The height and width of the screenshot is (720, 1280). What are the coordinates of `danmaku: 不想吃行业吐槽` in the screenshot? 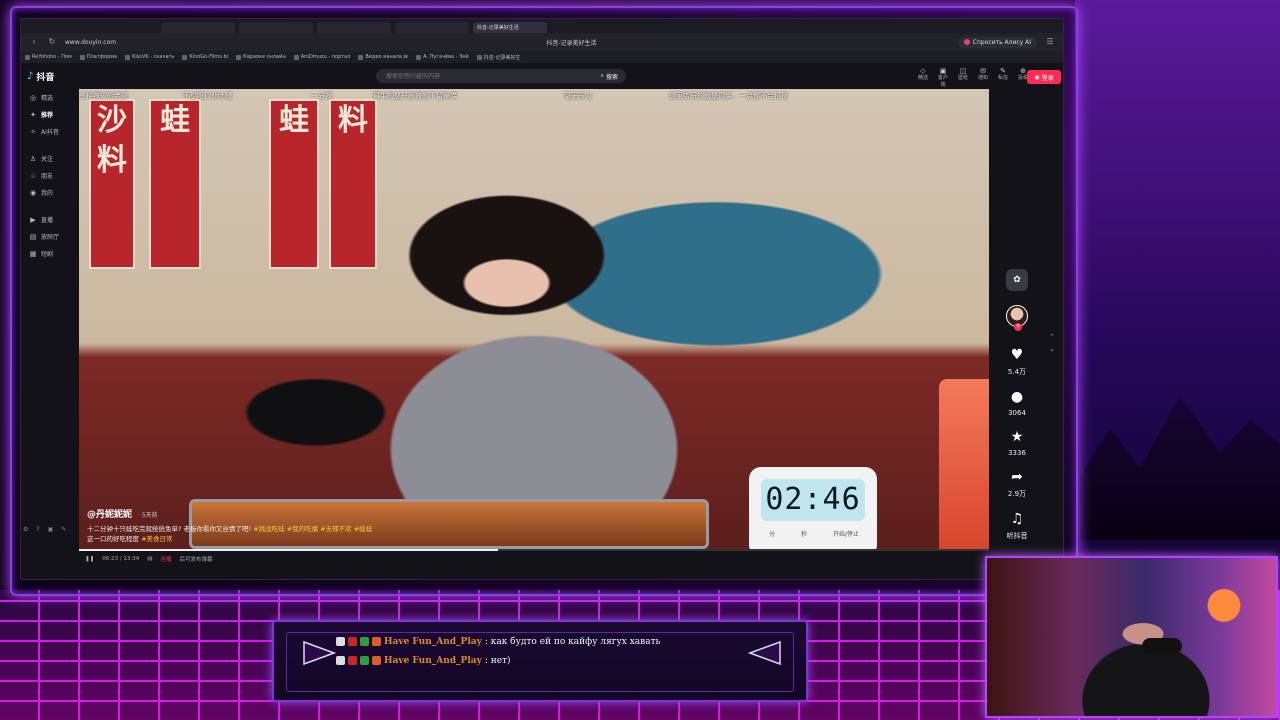 It's located at (207, 96).